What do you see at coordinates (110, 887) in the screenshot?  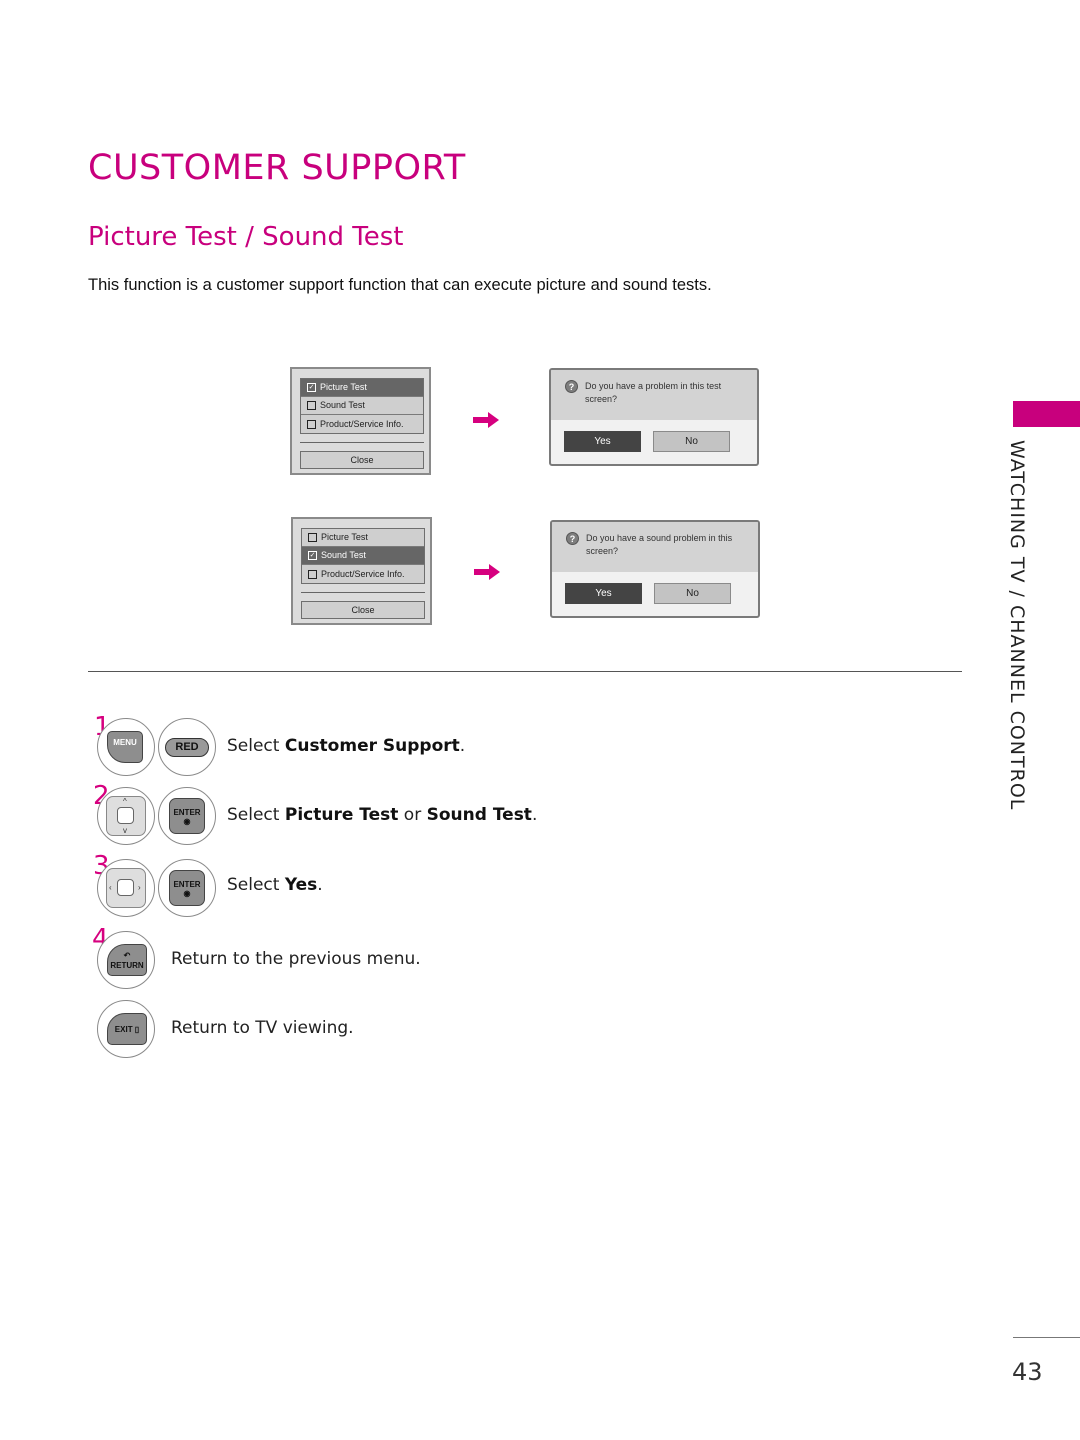 I see `left-chevron-icon: ‹` at bounding box center [110, 887].